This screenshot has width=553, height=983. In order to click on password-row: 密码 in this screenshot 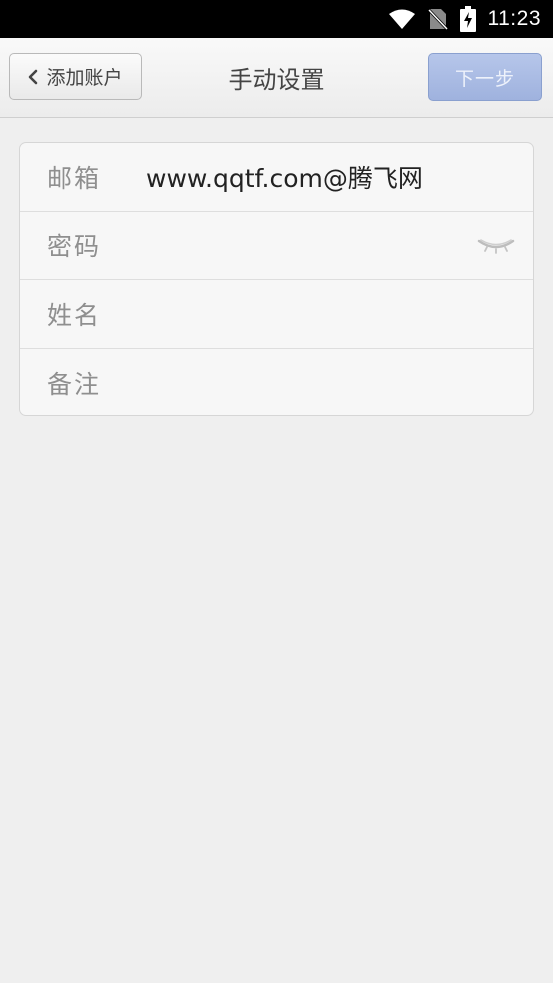, I will do `click(276, 246)`.